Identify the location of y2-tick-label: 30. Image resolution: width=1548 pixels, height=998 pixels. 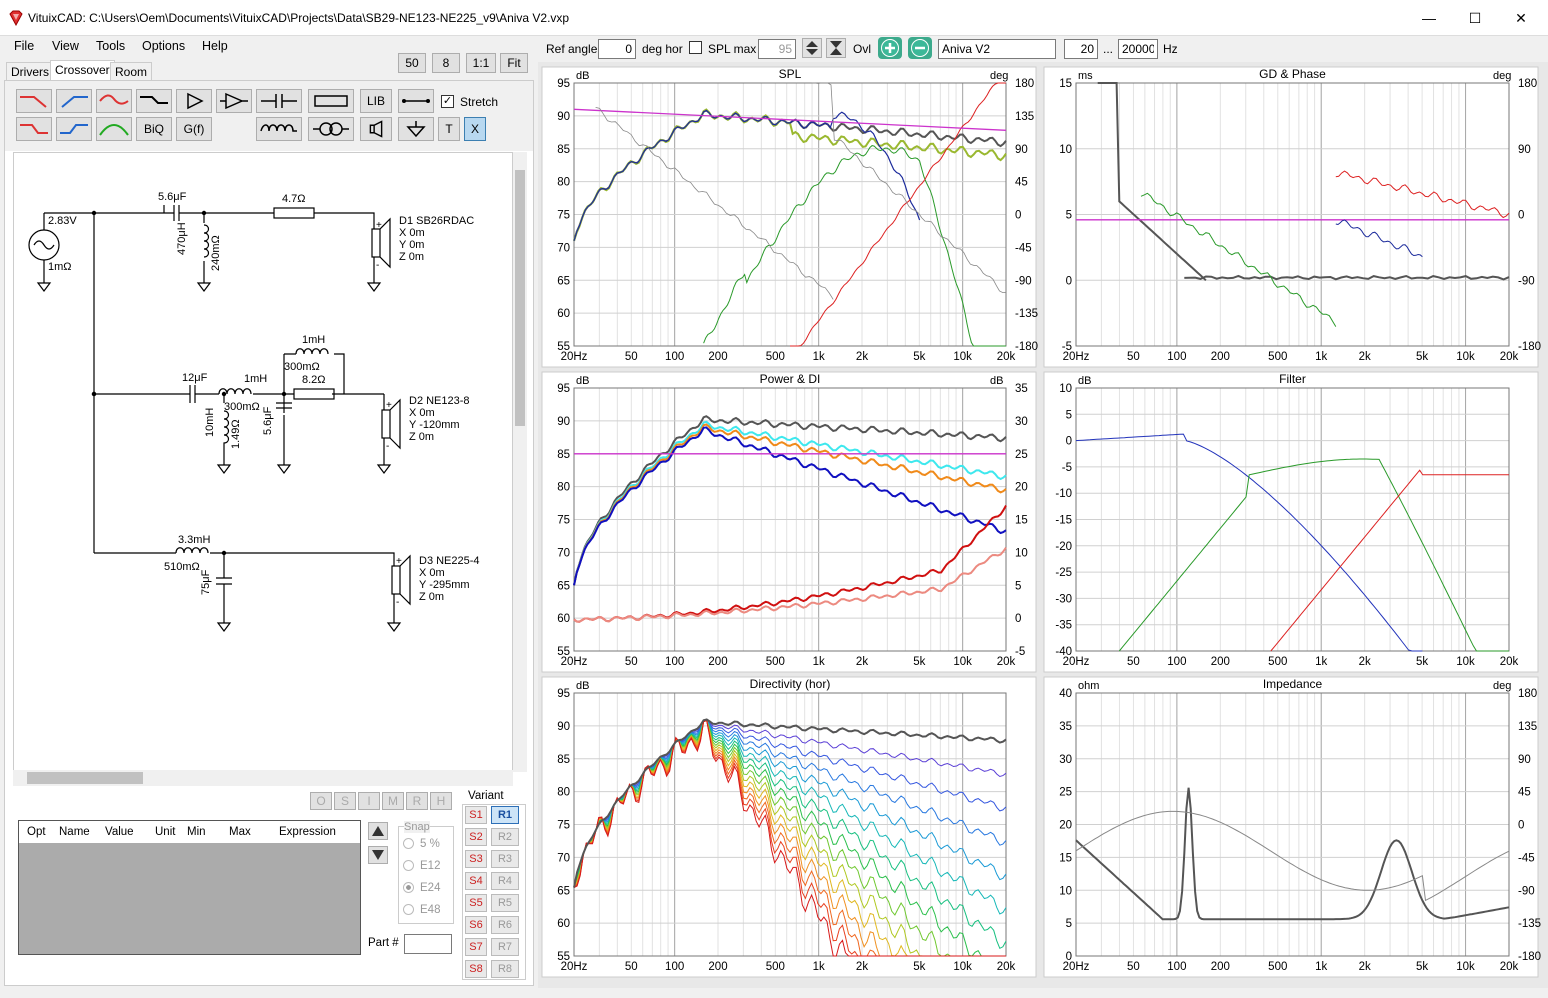
(1021, 422).